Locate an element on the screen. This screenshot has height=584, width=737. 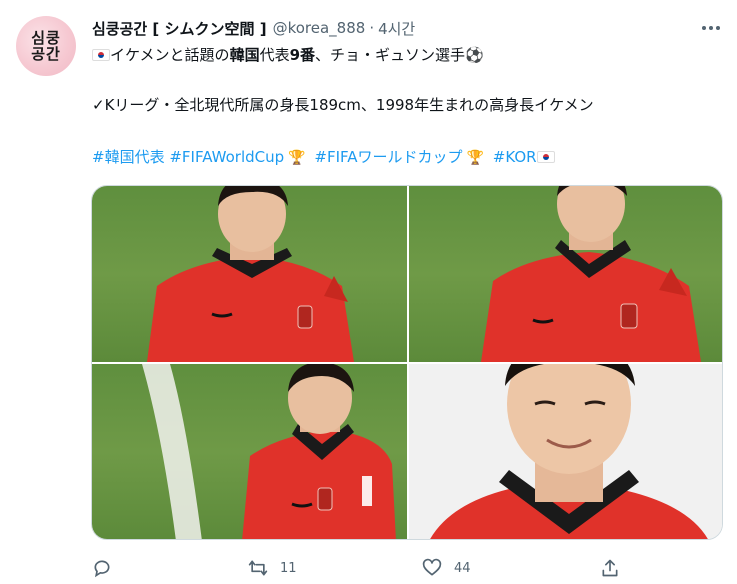
soccer-ball-icon: ⚽ is located at coordinates (474, 55).